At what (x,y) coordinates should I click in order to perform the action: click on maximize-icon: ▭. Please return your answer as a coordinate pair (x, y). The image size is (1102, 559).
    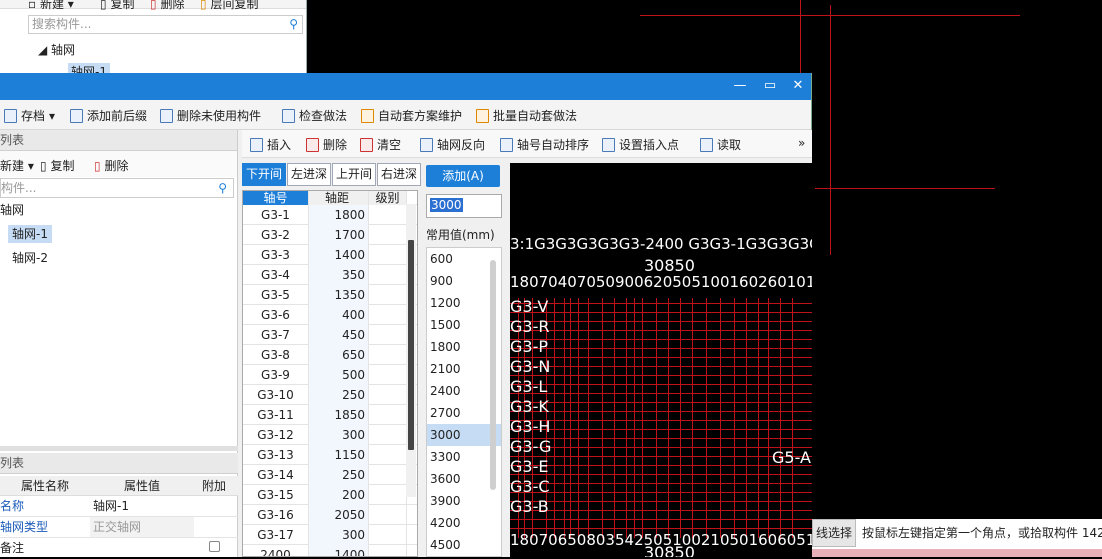
    Looking at the image, I should click on (770, 86).